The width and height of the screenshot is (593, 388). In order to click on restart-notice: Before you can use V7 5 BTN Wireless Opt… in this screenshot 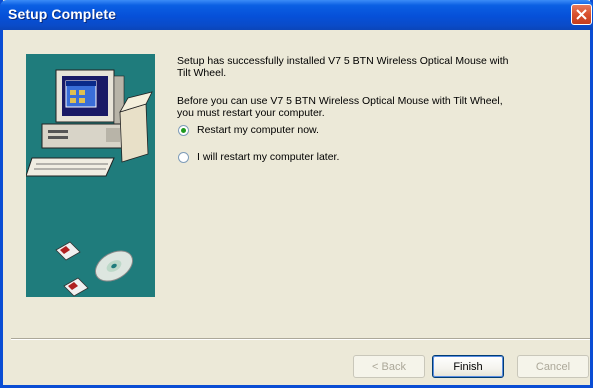, I will do `click(340, 107)`.